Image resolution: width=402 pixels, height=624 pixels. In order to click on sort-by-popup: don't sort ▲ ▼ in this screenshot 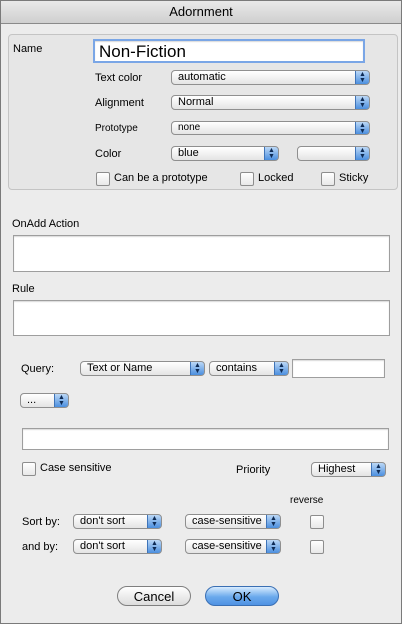, I will do `click(117, 521)`.